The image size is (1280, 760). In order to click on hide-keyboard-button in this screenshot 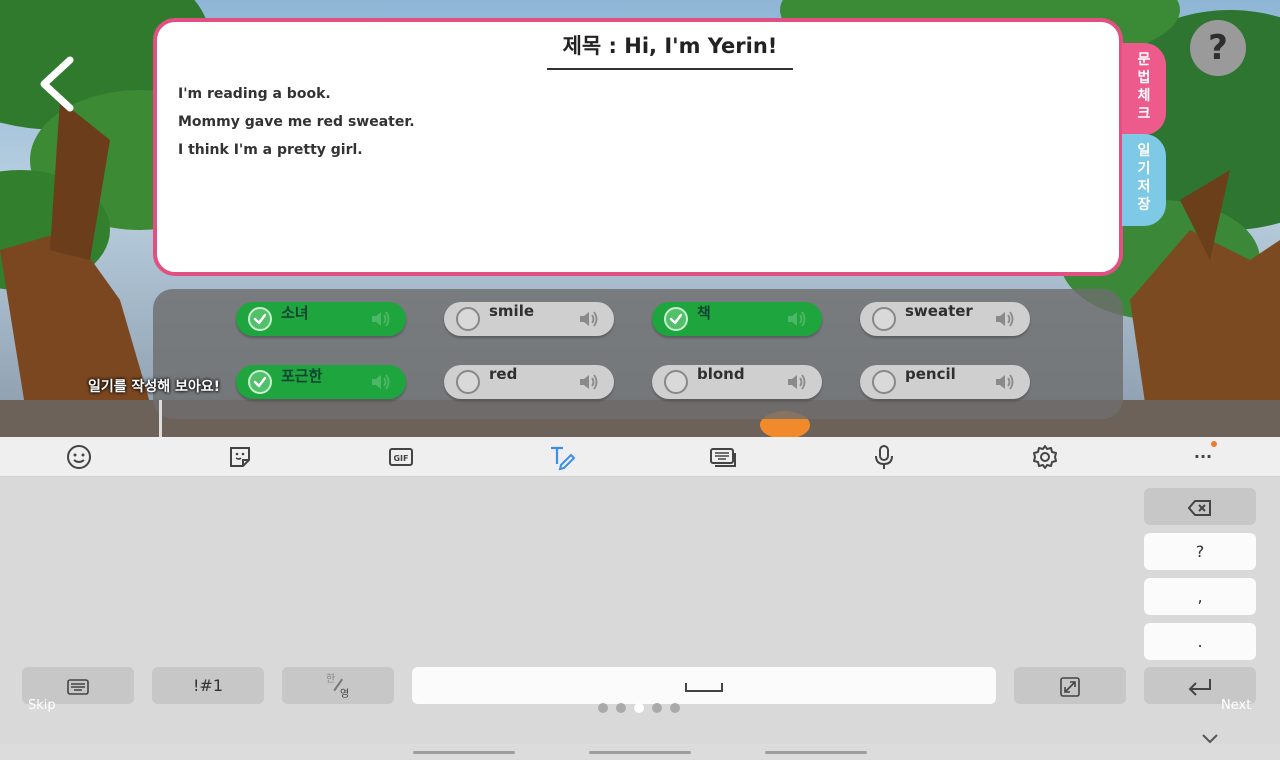, I will do `click(1210, 738)`.